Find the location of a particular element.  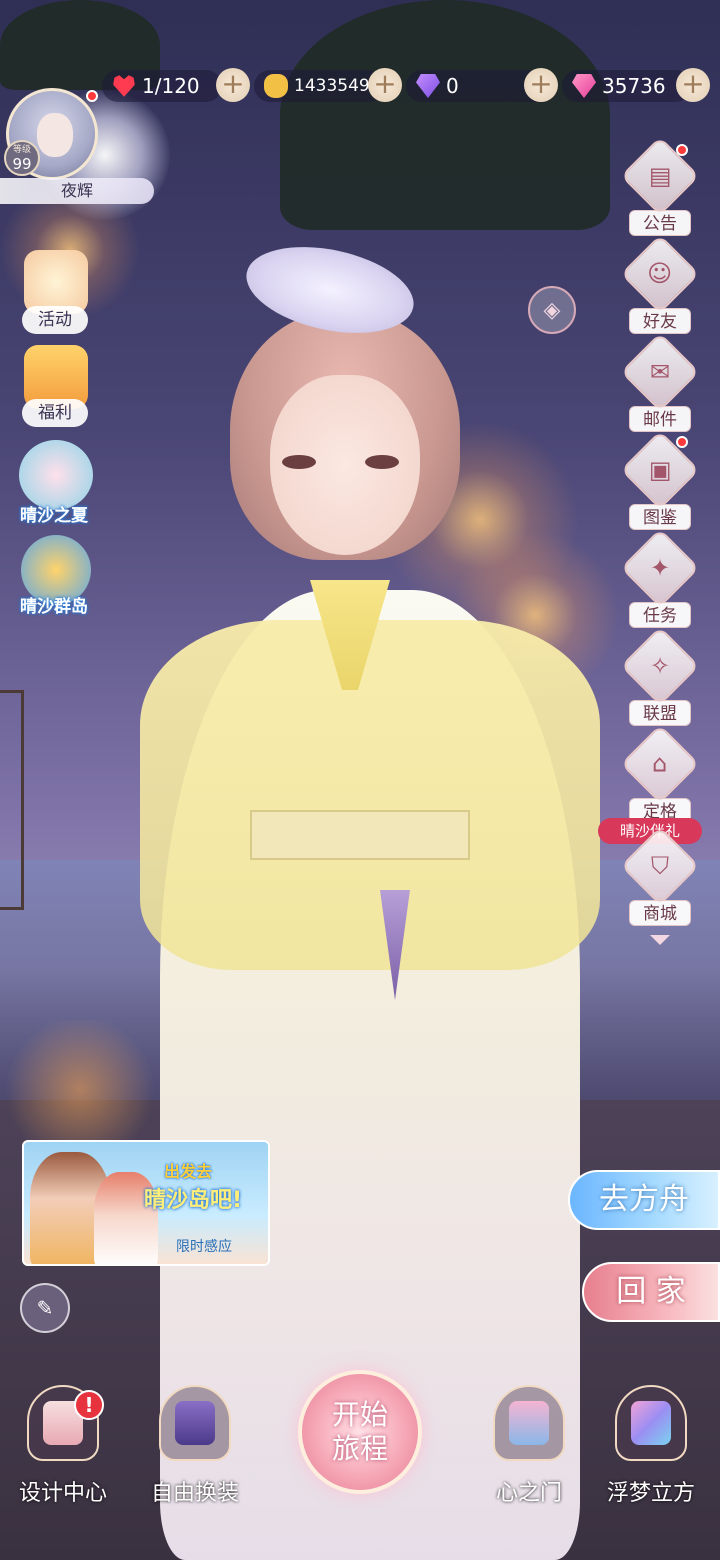

chat-bubble-icon: ✎ is located at coordinates (45, 1308).